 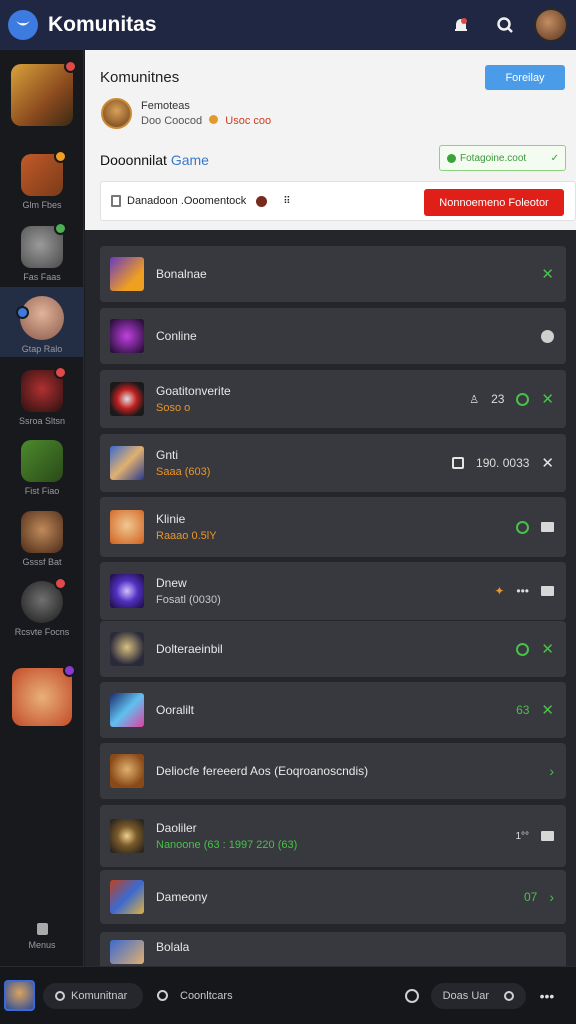 What do you see at coordinates (262, 771) in the screenshot?
I see `game-name: Deliocfe fereeerd Aos (Eoqroanoscndis)` at bounding box center [262, 771].